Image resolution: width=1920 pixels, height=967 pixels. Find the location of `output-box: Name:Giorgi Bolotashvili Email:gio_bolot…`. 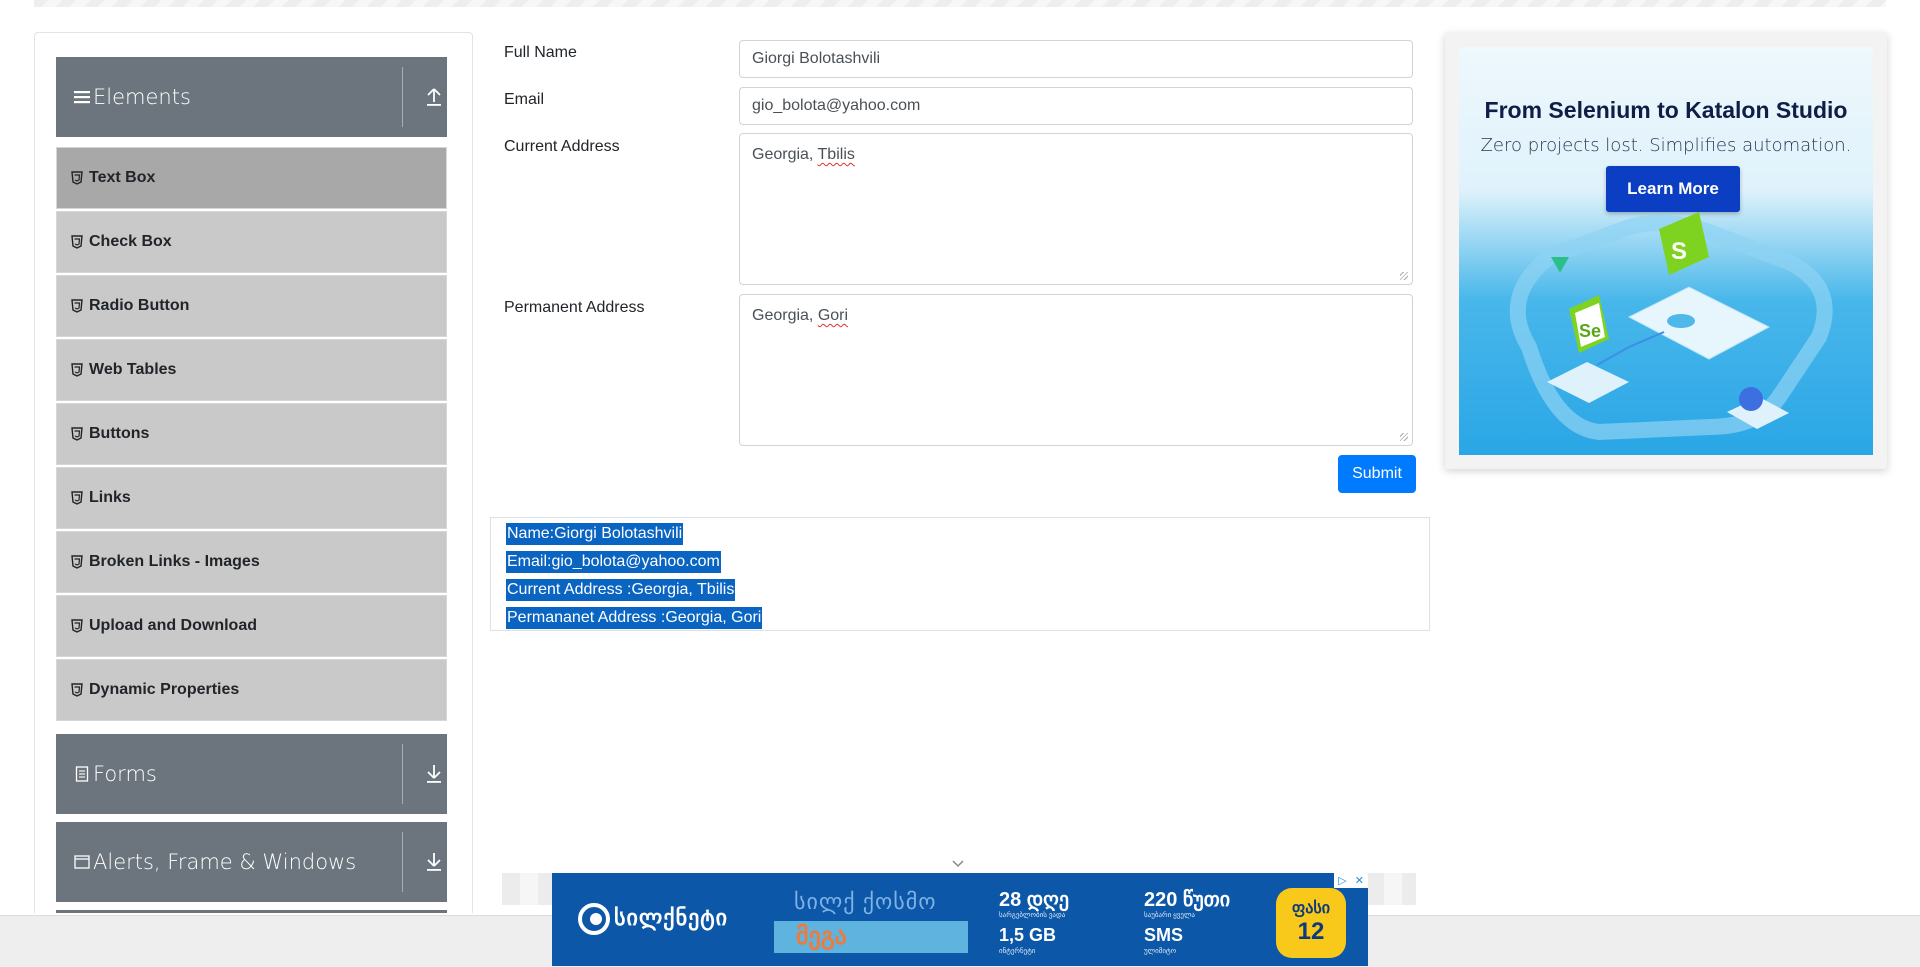

output-box: Name:Giorgi Bolotashvili Email:gio_bolot… is located at coordinates (960, 574).